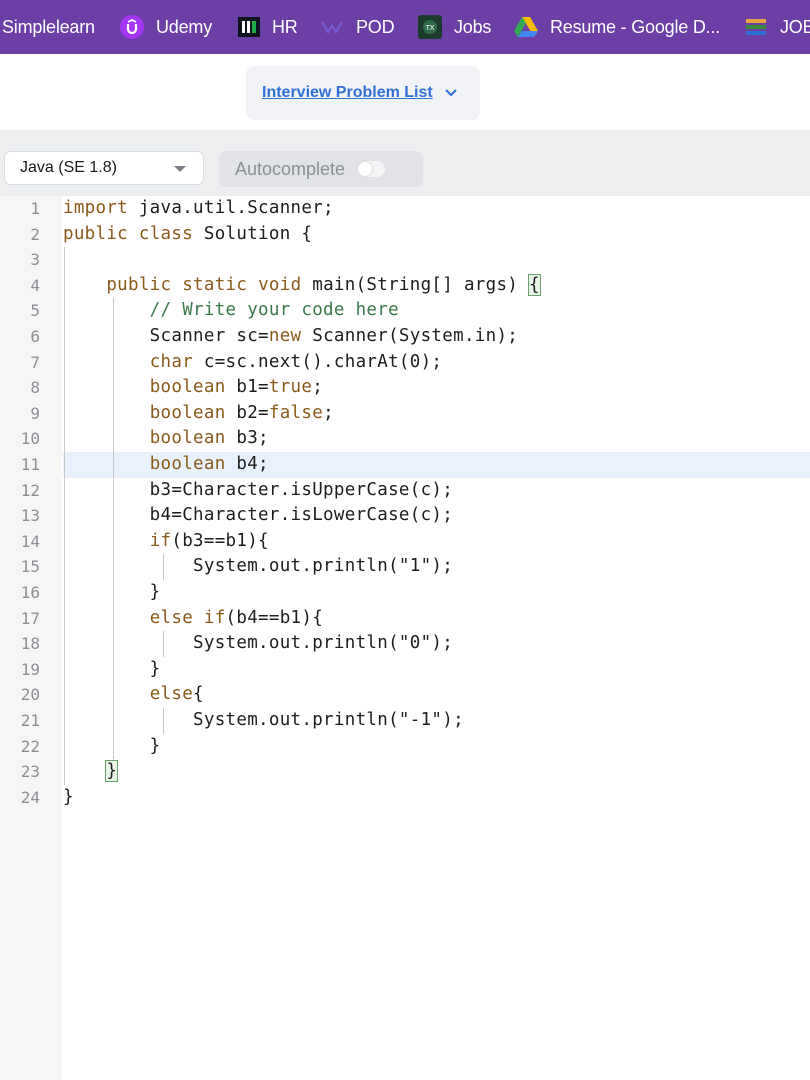  I want to click on line-number: 8, so click(35, 388).